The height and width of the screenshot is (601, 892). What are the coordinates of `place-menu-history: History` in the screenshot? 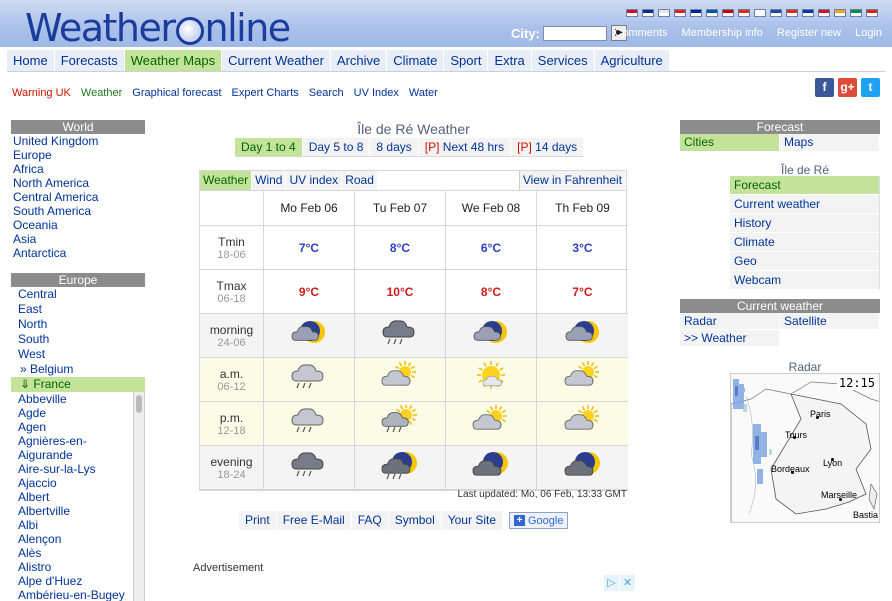 It's located at (805, 223).